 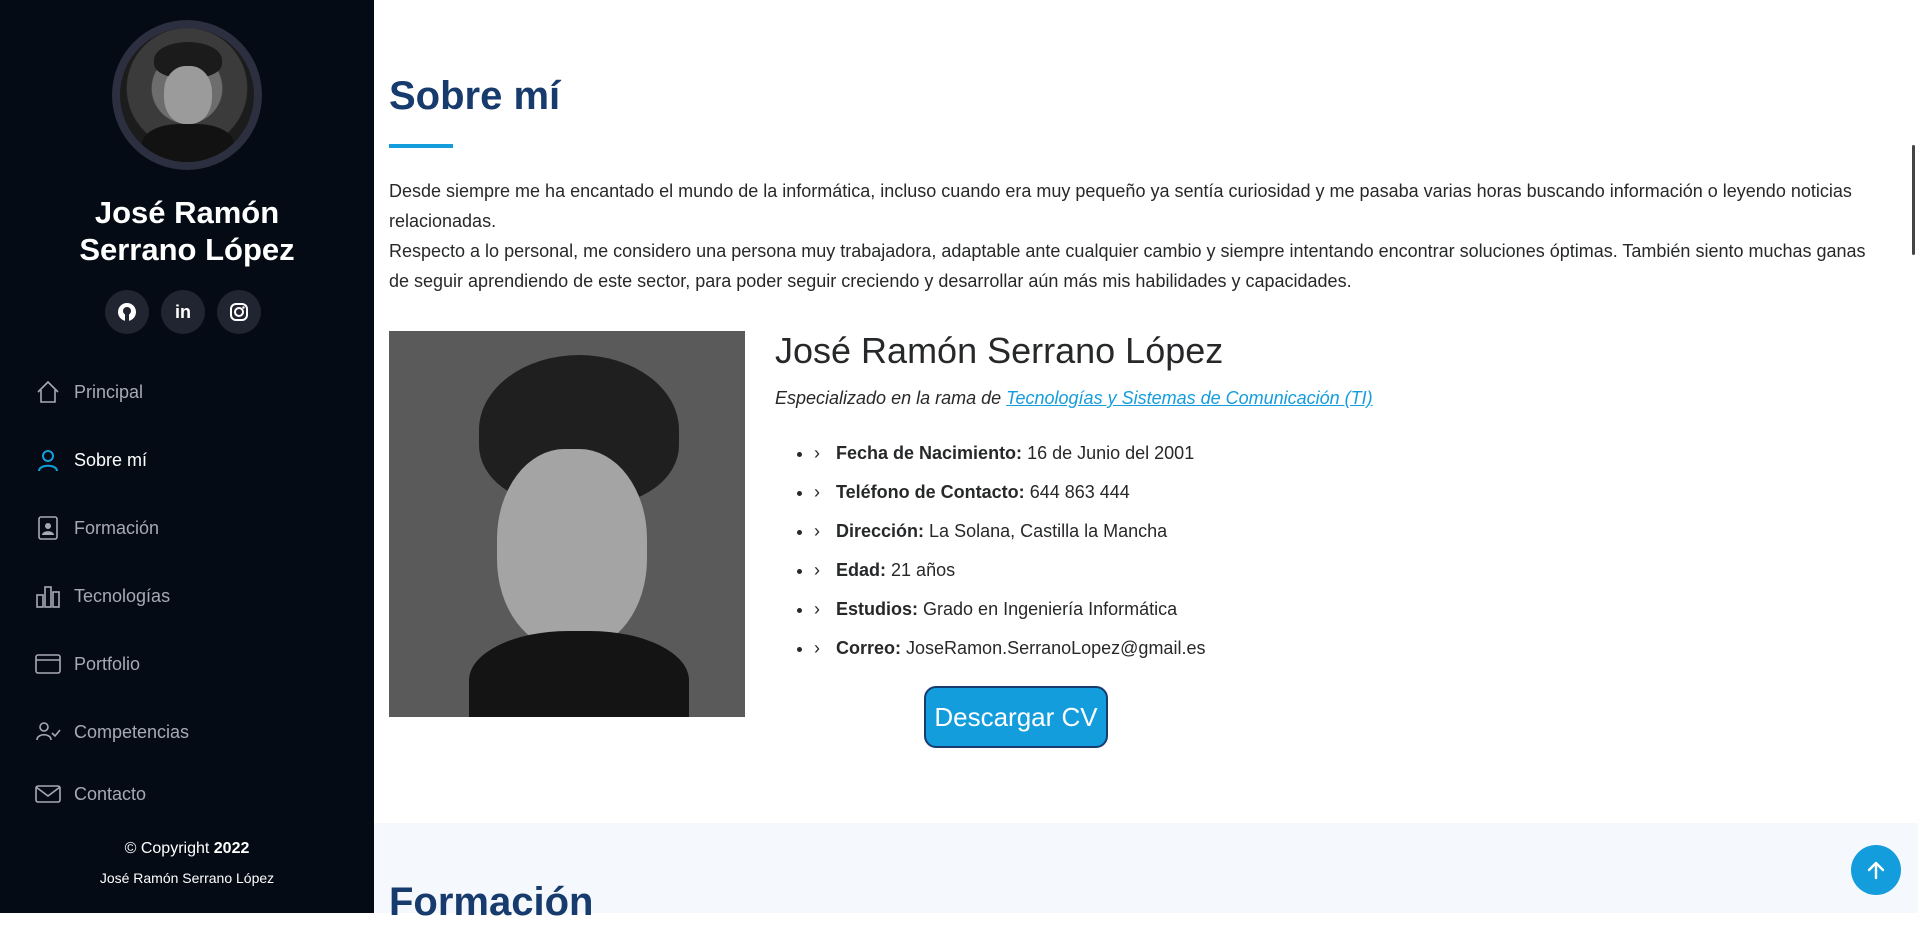 I want to click on sidebar-name-text: José Ramón Serrano López, so click(x=187, y=231).